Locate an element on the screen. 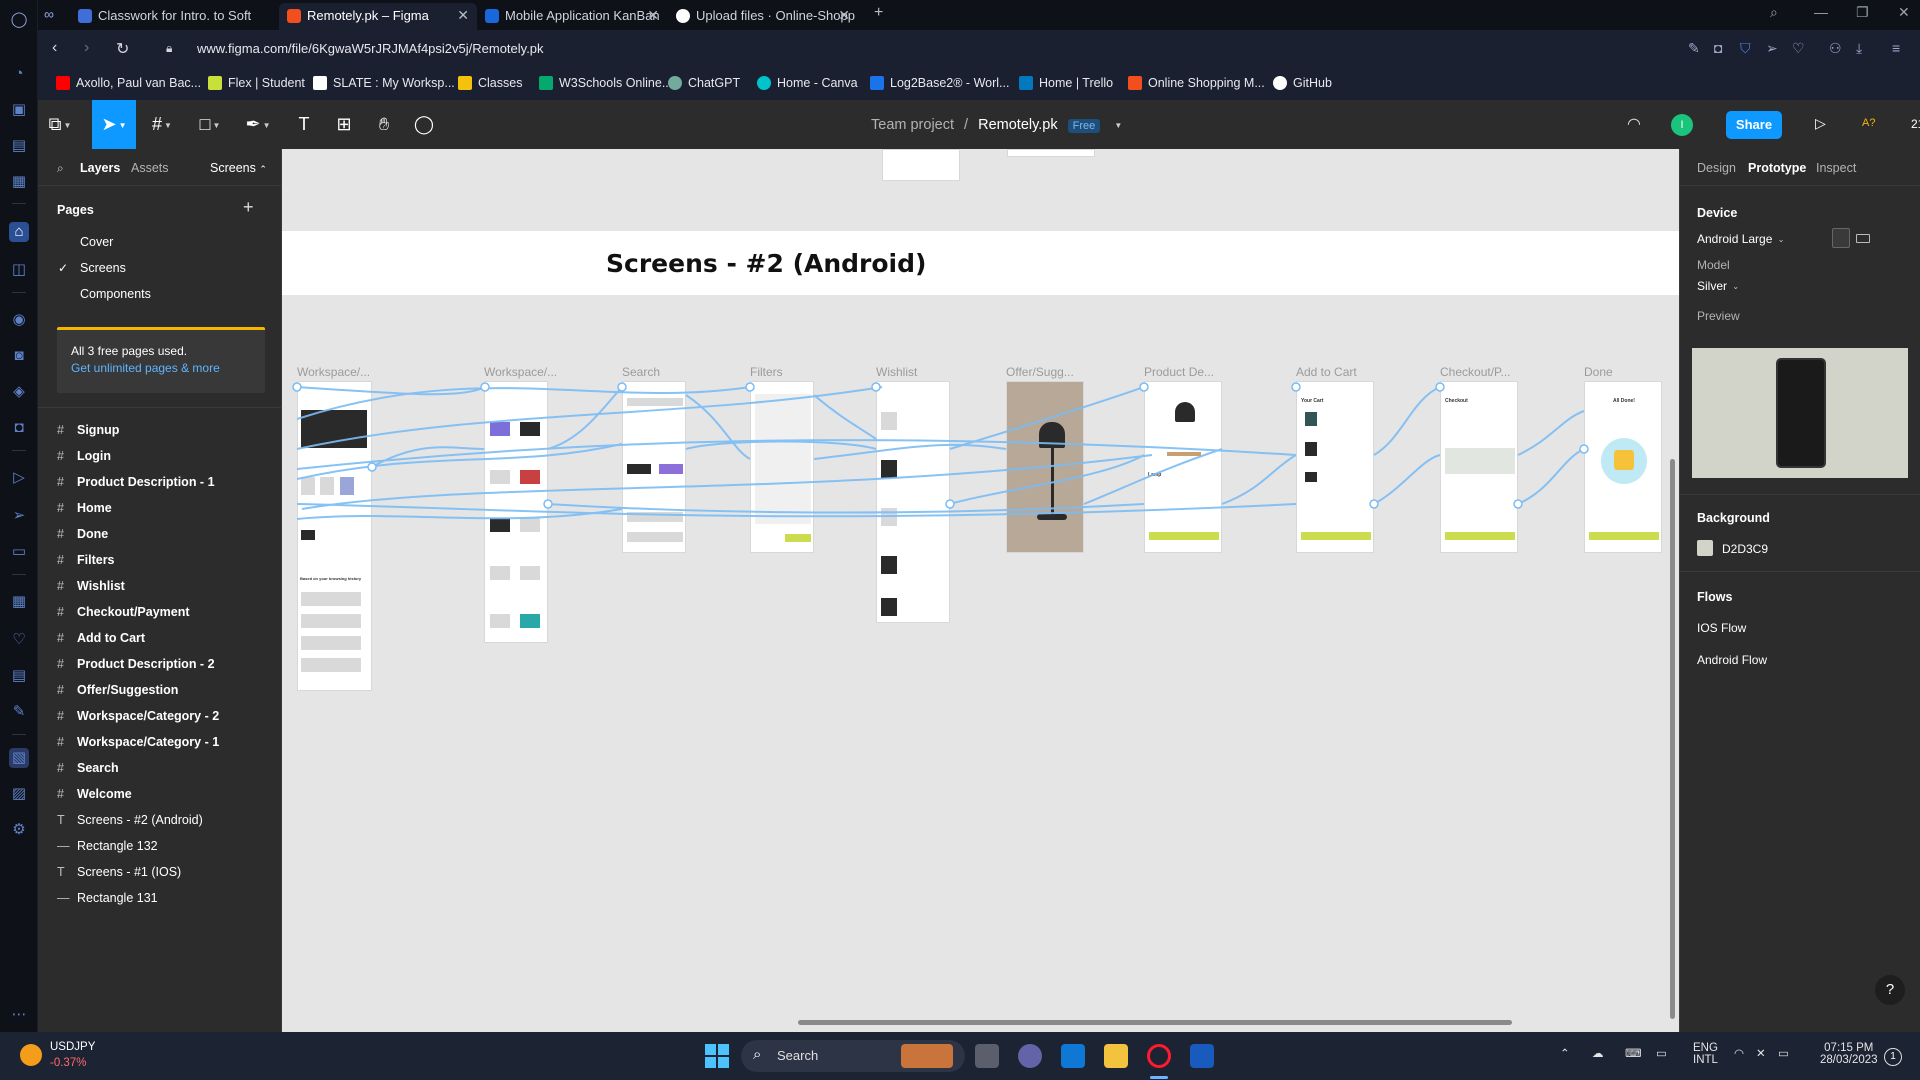  tab-prototype: Prototype is located at coordinates (1777, 168).